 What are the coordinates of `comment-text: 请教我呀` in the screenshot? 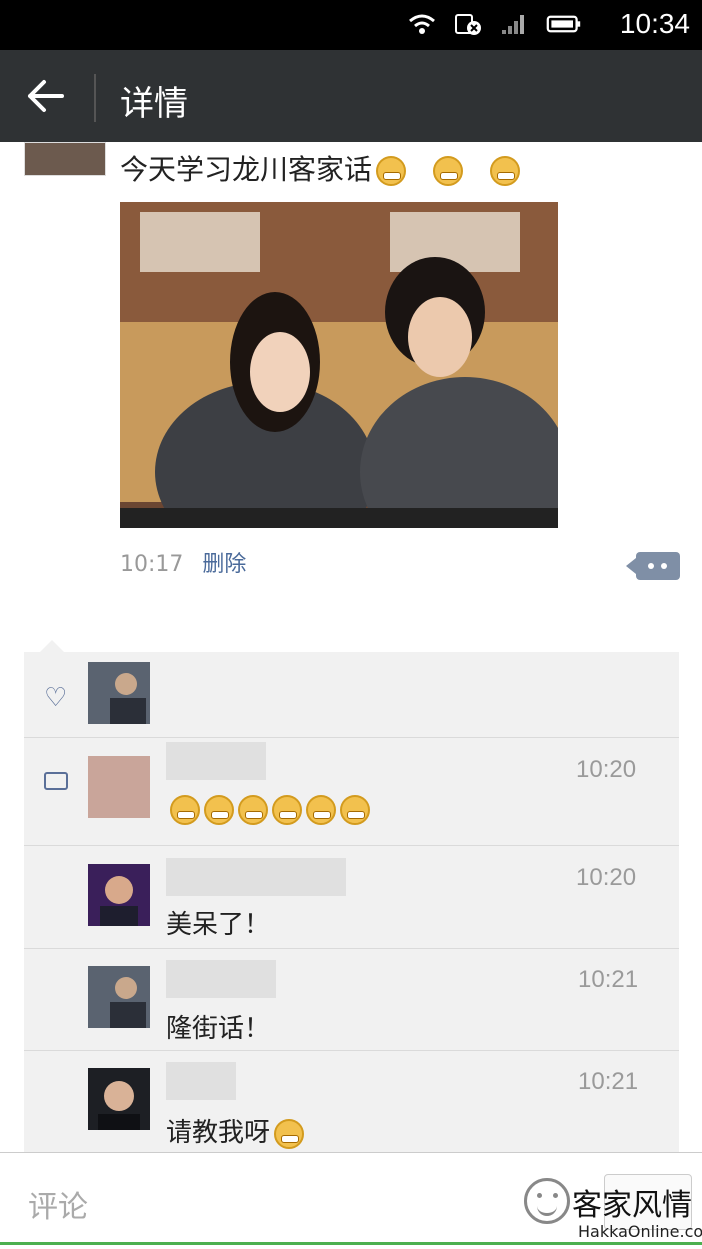 It's located at (235, 1130).